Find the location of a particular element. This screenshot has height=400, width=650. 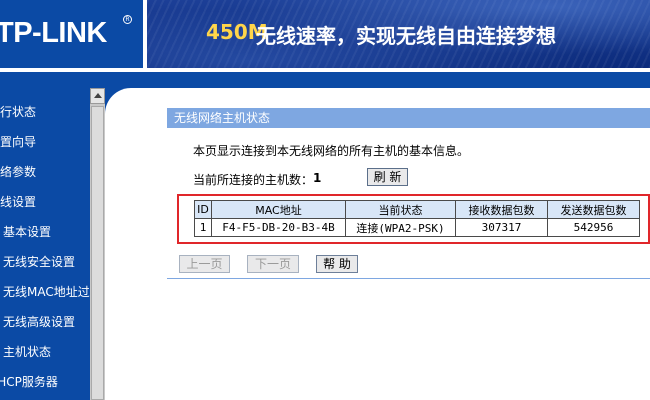

panel-title: 无线网络主机状态 is located at coordinates (408, 118).